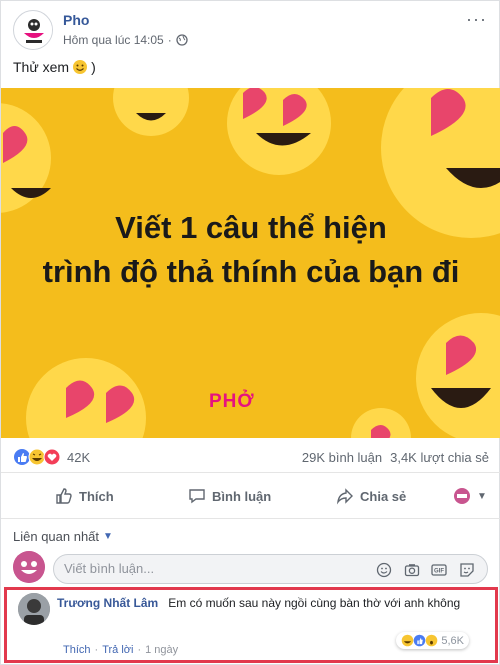 This screenshot has height=665, width=500. What do you see at coordinates (214, 568) in the screenshot?
I see `comment-input` at bounding box center [214, 568].